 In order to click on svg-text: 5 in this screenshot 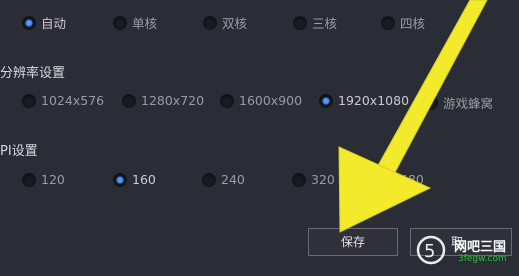, I will do `click(429, 251)`.